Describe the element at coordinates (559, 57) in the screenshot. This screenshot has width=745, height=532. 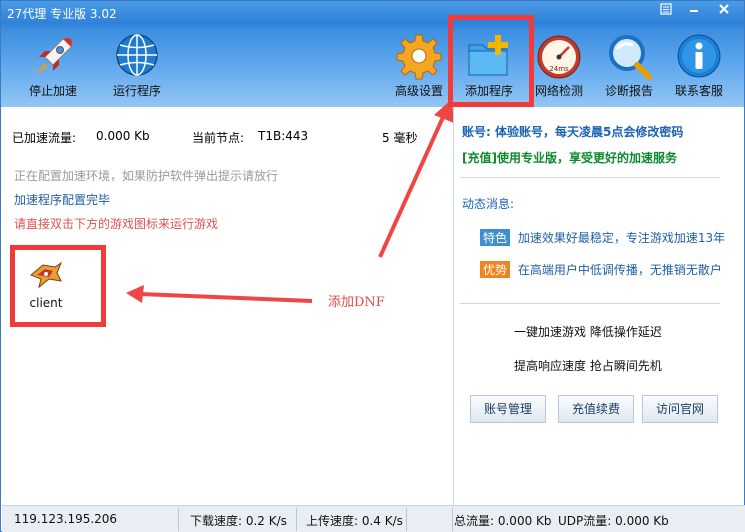
I see `speedometer-icon: 24ms` at that location.